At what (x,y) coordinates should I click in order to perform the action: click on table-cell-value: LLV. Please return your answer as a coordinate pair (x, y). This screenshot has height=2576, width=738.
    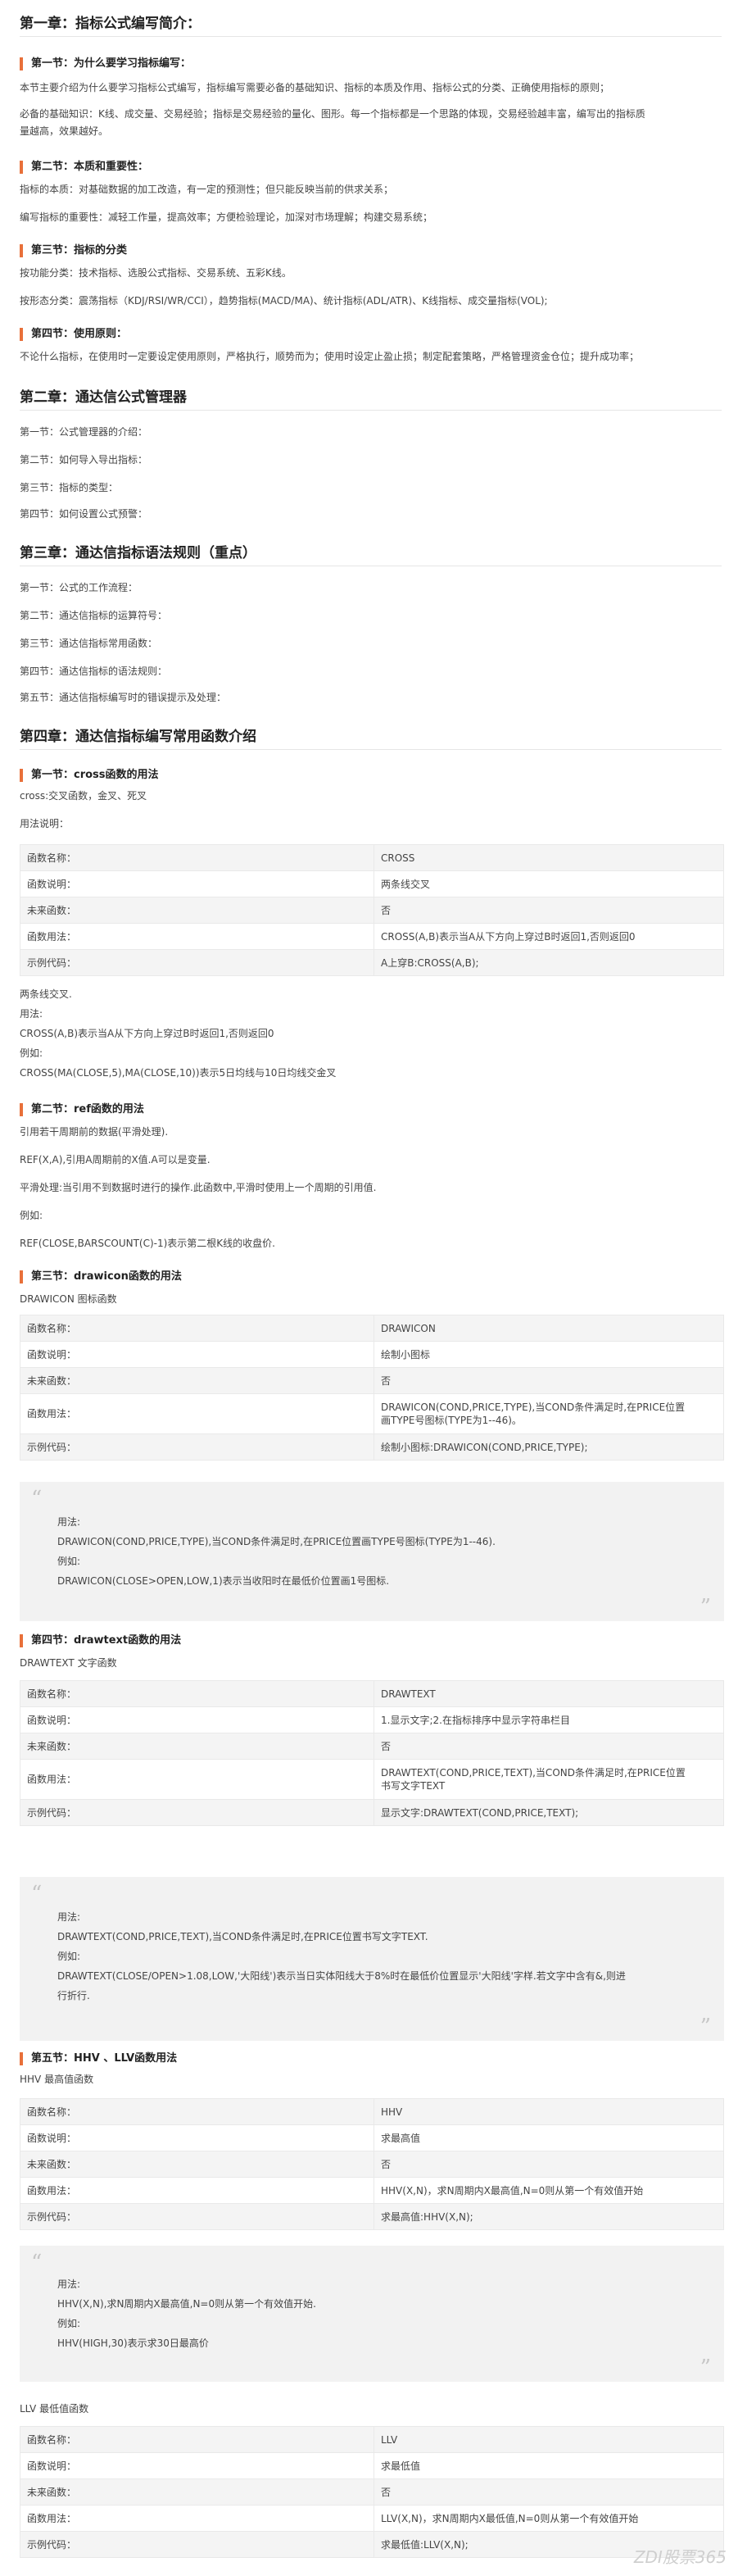
    Looking at the image, I should click on (549, 2439).